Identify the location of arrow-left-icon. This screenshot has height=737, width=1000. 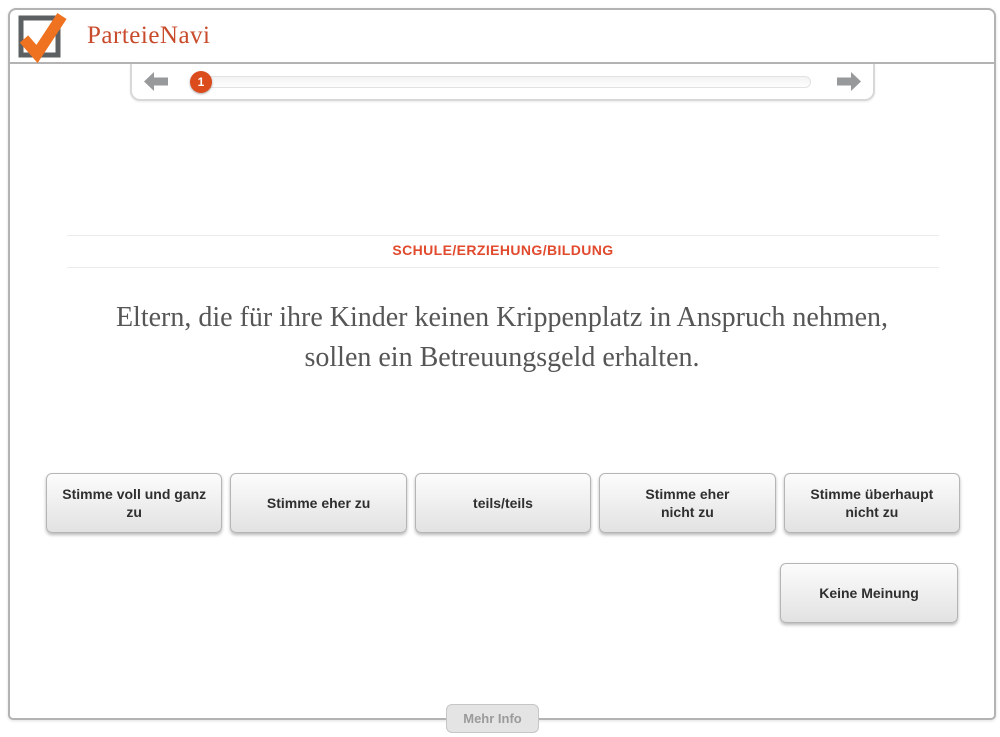
(156, 81).